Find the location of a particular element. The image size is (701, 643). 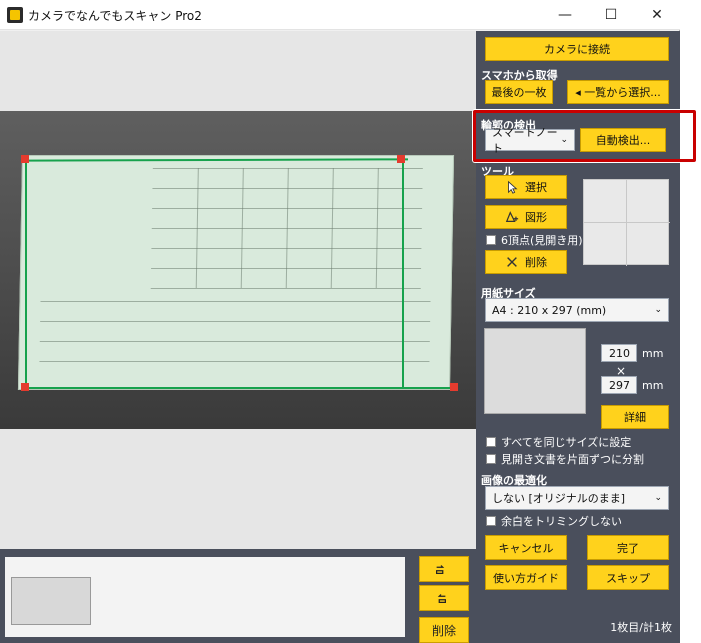

optimize-value: しない [オリジナルのまま] is located at coordinates (559, 498).